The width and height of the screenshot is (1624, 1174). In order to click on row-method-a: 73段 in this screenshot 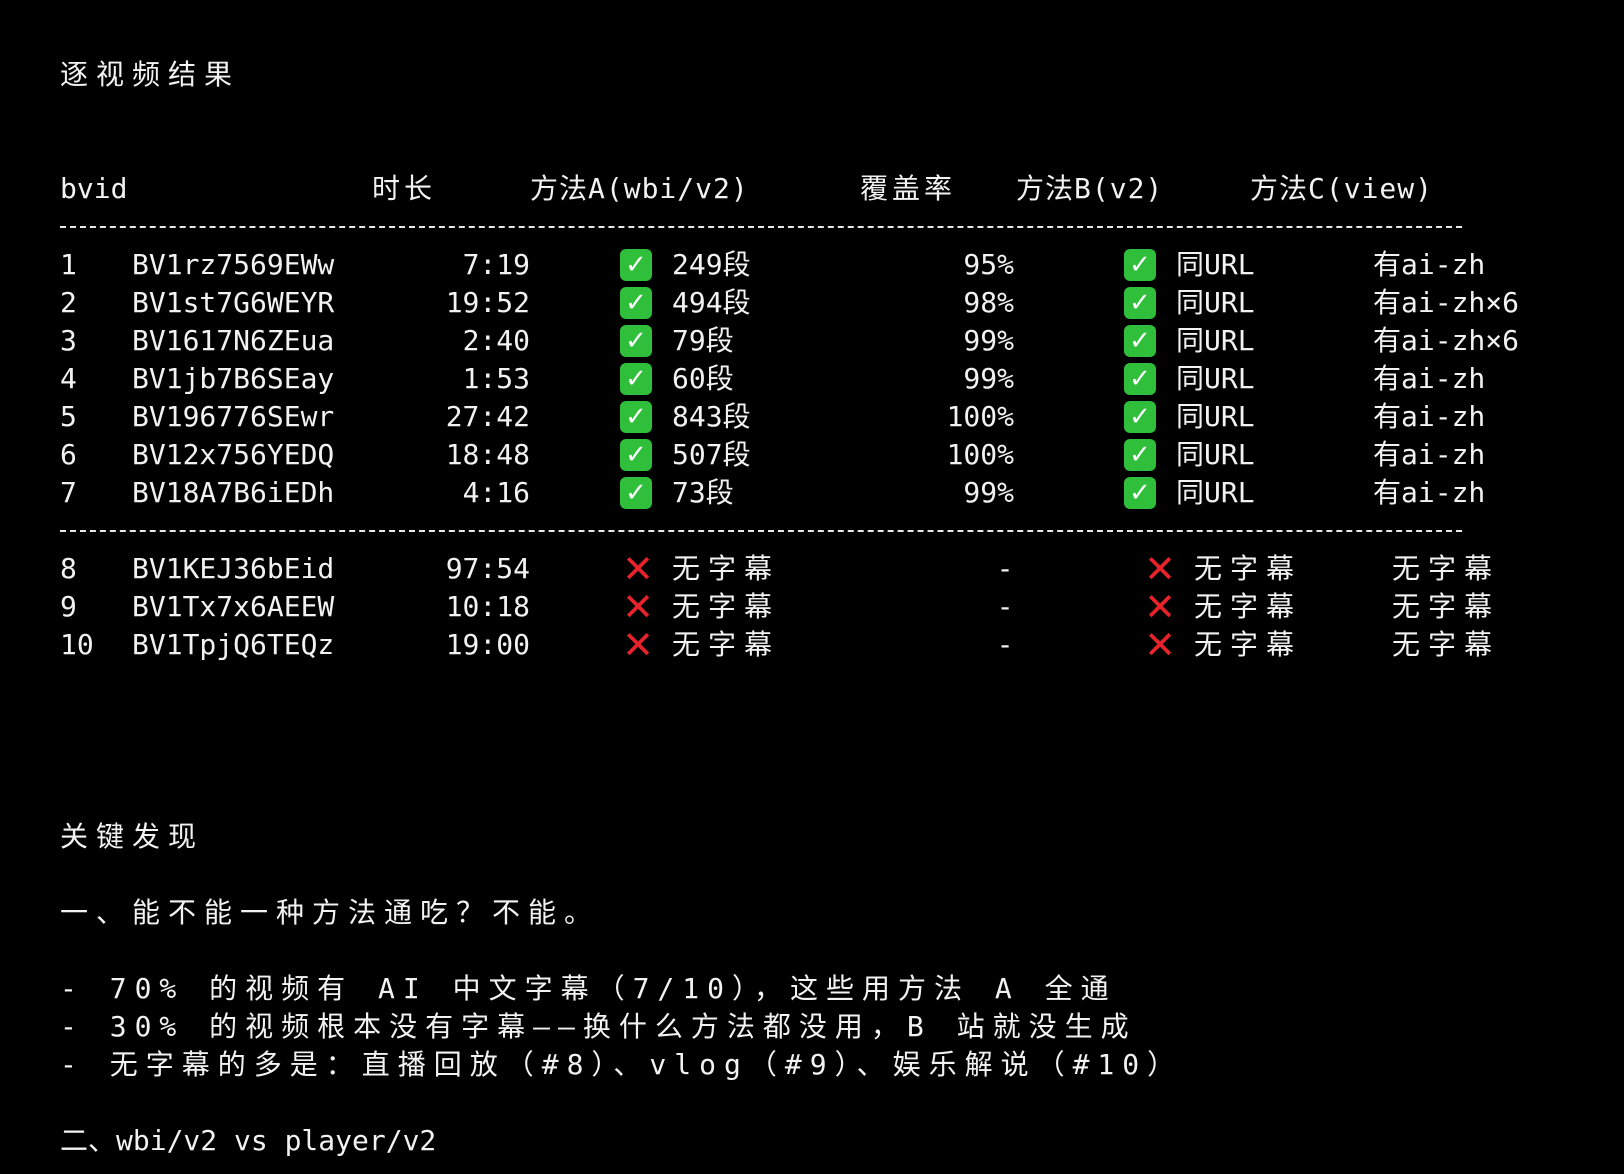, I will do `click(703, 492)`.